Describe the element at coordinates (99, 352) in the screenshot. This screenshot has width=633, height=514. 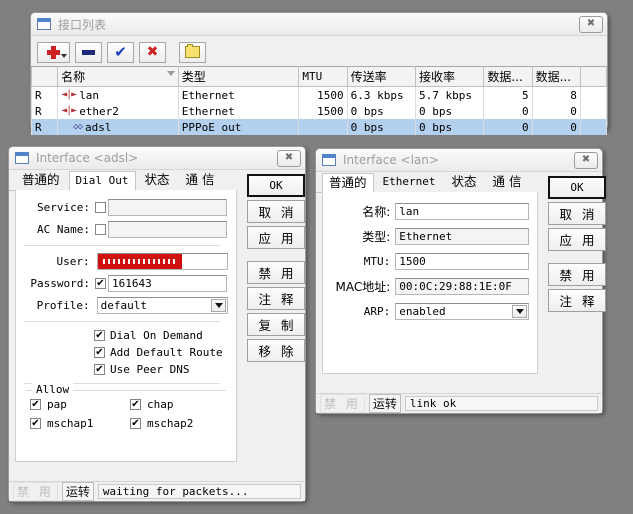
I see `add-default-route-checkbox: ✔` at that location.